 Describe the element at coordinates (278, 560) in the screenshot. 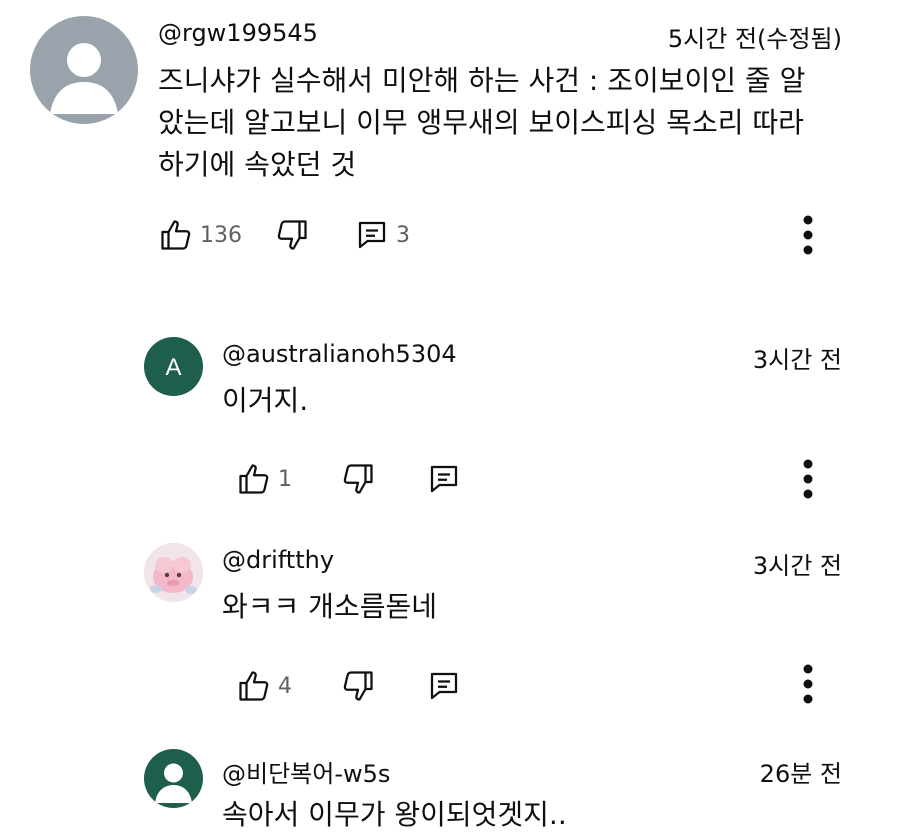

I see `reply-author: @driftthy` at that location.